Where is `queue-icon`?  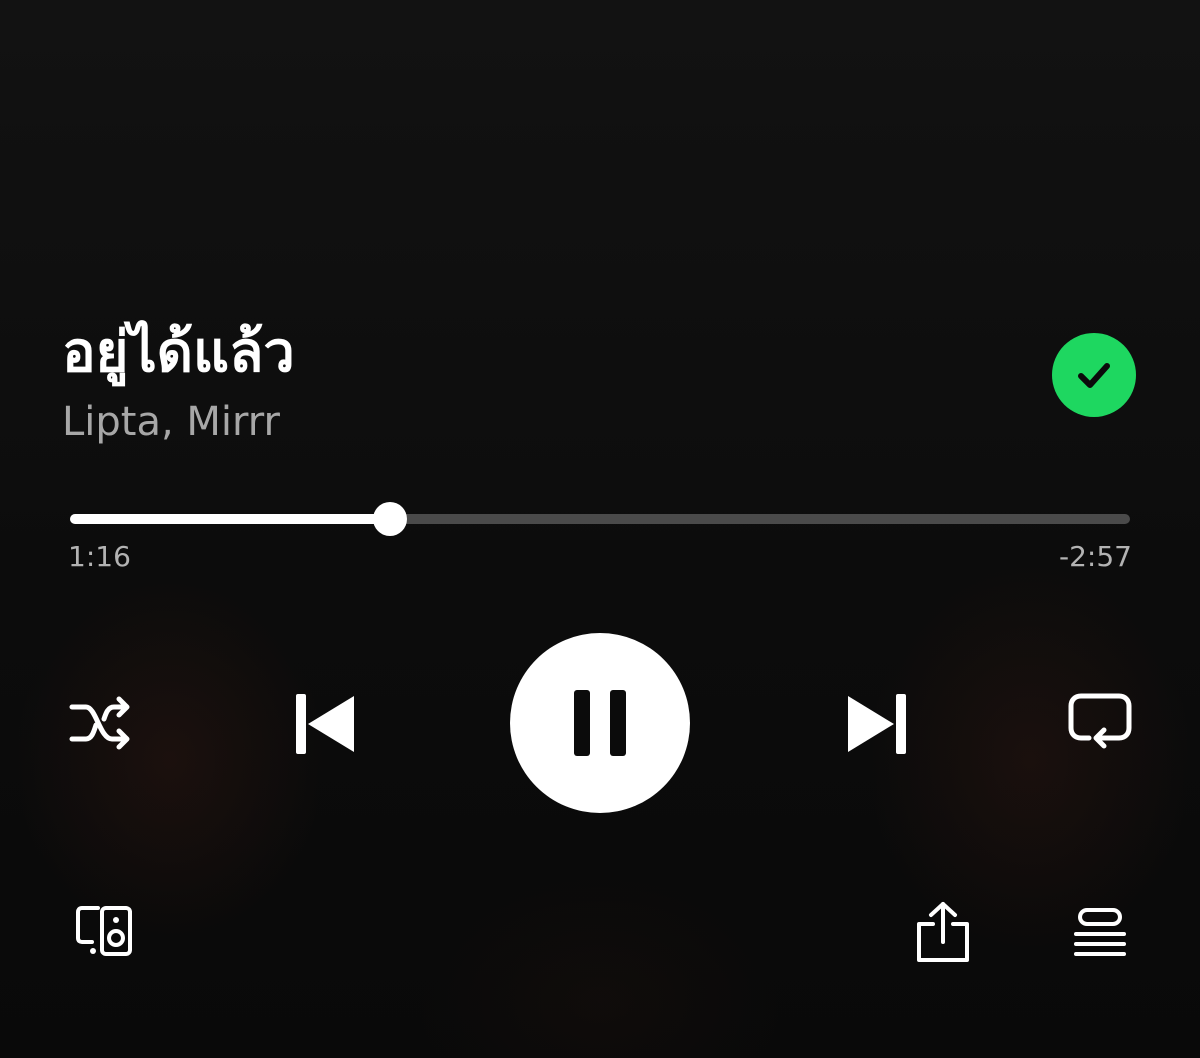
queue-icon is located at coordinates (1100, 932).